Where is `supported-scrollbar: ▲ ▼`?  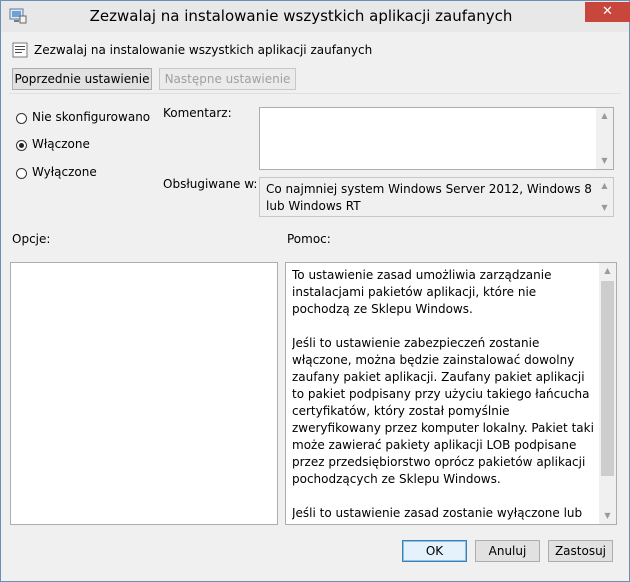 supported-scrollbar: ▲ ▼ is located at coordinates (604, 197).